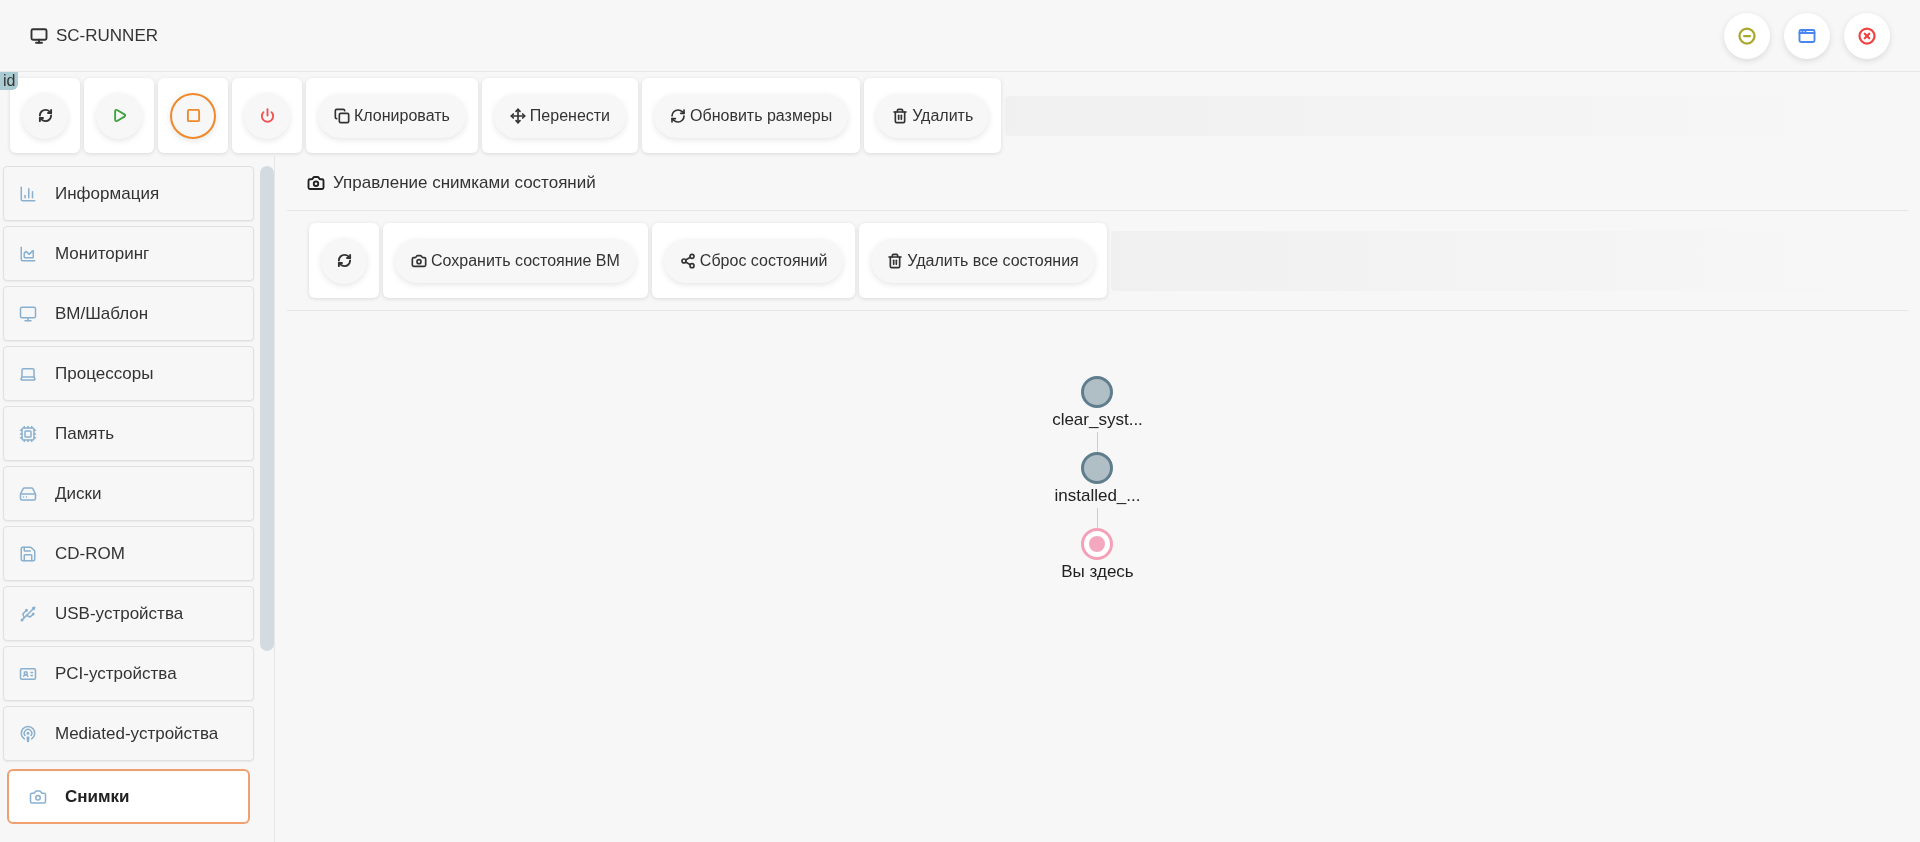  I want to click on id-badge: id, so click(9, 81).